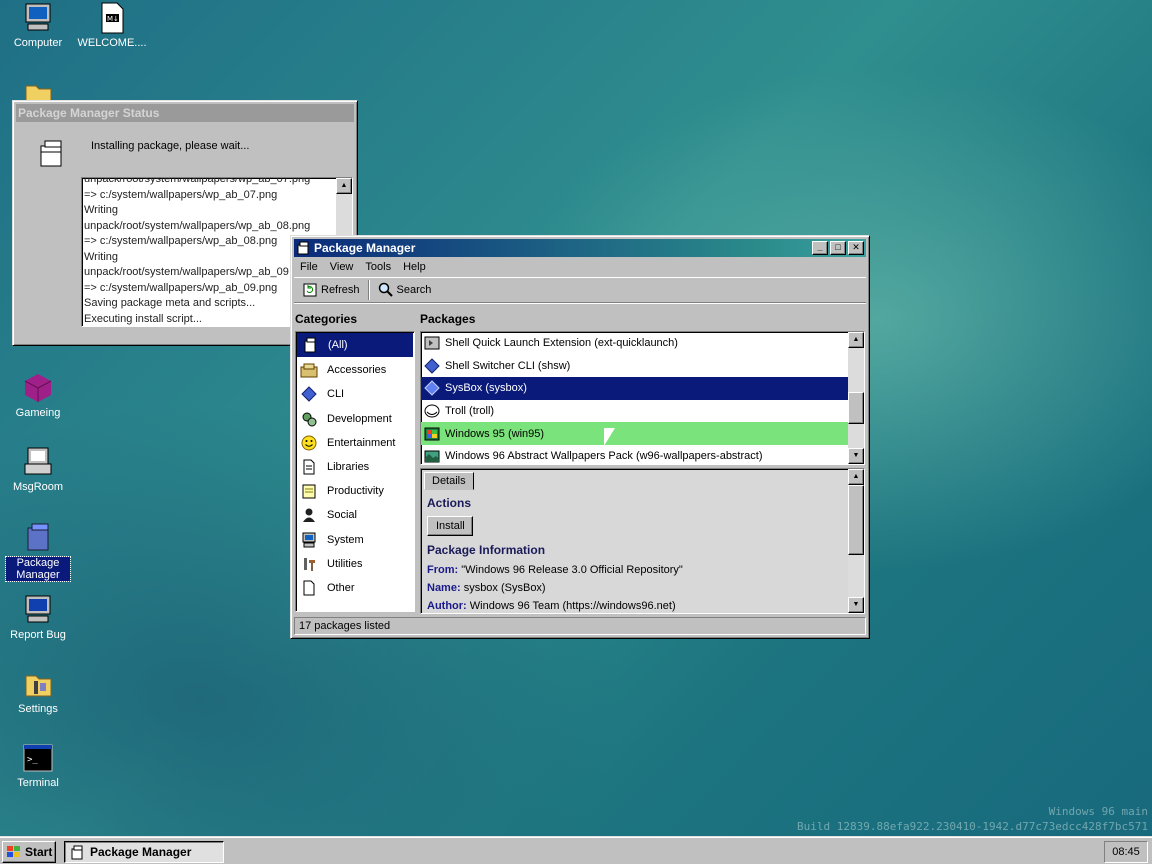 The width and height of the screenshot is (1152, 864). Describe the element at coordinates (185, 113) in the screenshot. I see `status-titlebar: Package Manager Status` at that location.